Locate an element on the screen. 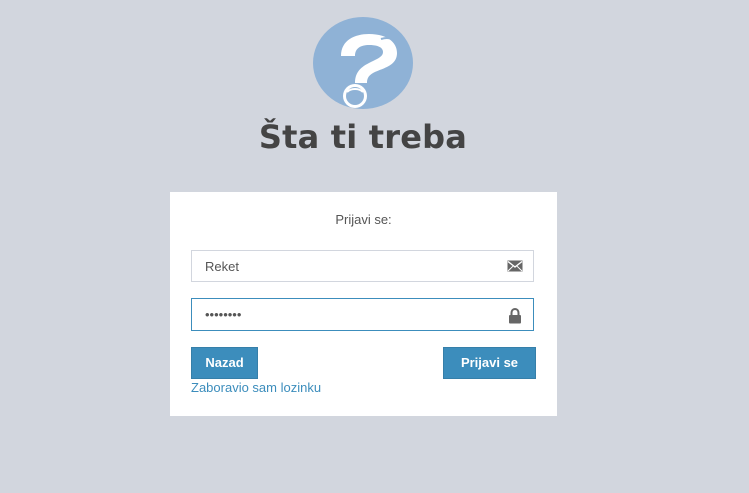 This screenshot has width=749, height=493. back-button: Nazad is located at coordinates (224, 363).